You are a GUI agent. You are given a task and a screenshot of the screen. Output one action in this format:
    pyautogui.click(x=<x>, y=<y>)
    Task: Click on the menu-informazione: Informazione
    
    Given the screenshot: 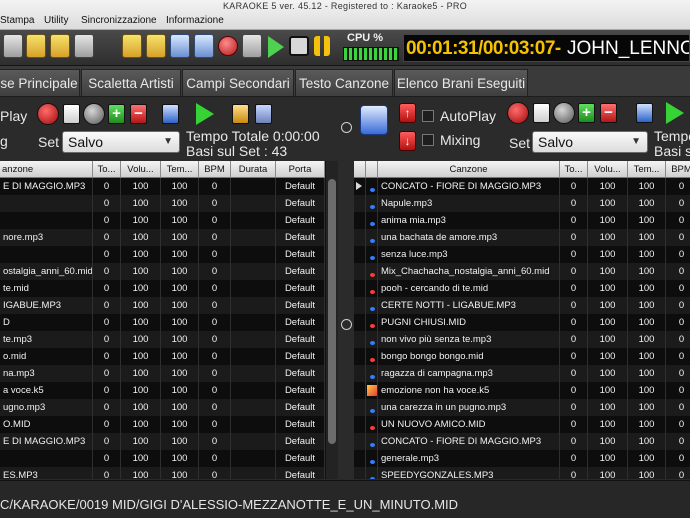 What is the action you would take?
    pyautogui.click(x=195, y=20)
    